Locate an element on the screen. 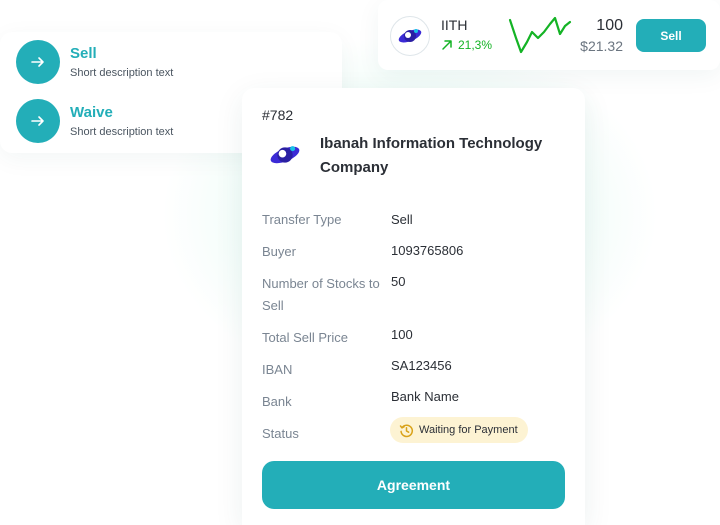  iban-value: SA123456 is located at coordinates (421, 365).